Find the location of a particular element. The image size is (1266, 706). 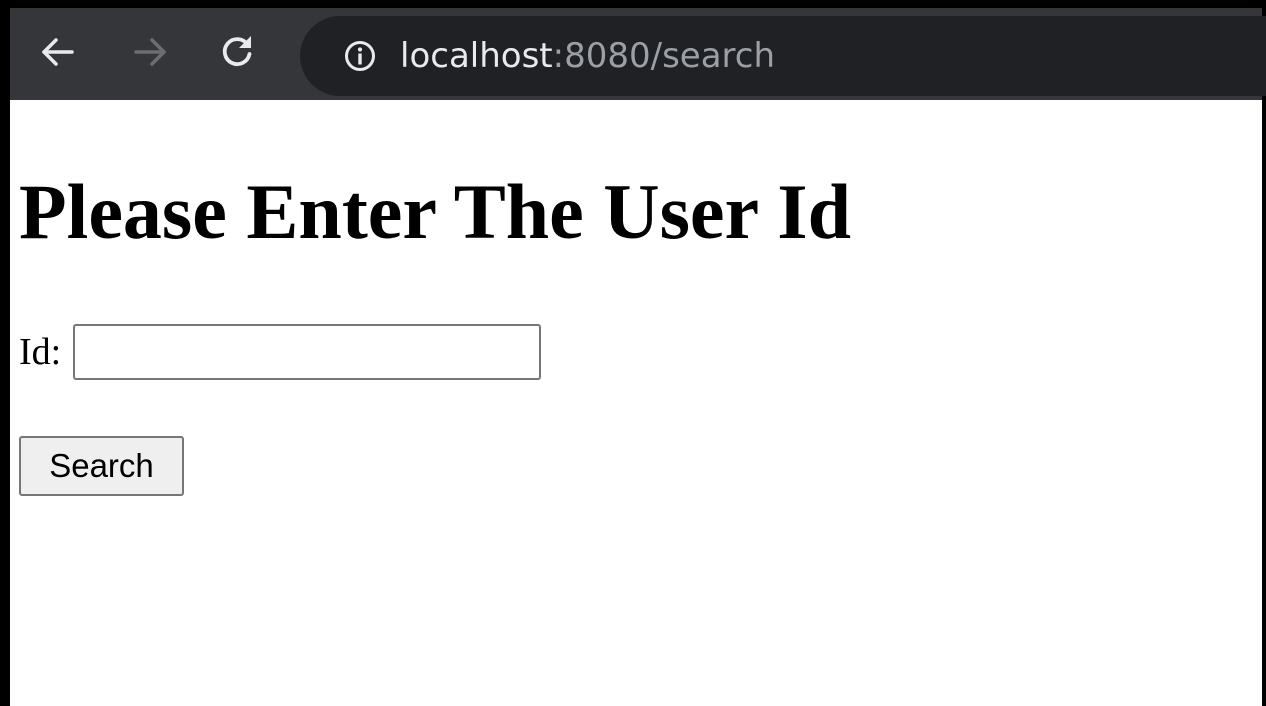

reload-icon is located at coordinates (237, 51).